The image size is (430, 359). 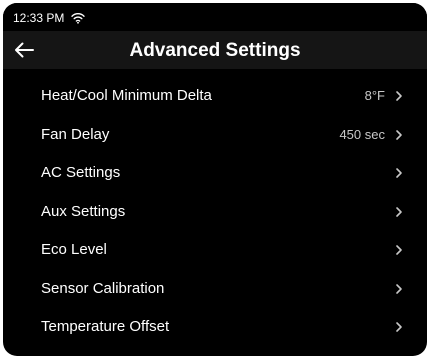 What do you see at coordinates (215, 173) in the screenshot?
I see `setting-row-ac-settings: AC Settings` at bounding box center [215, 173].